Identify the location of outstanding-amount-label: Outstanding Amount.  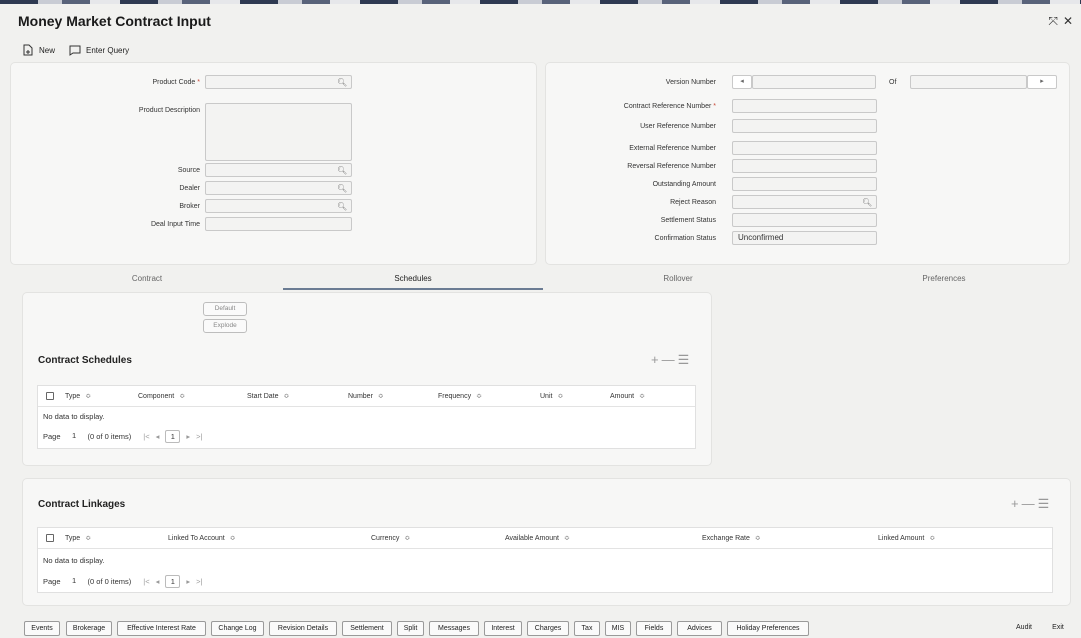
(684, 184).